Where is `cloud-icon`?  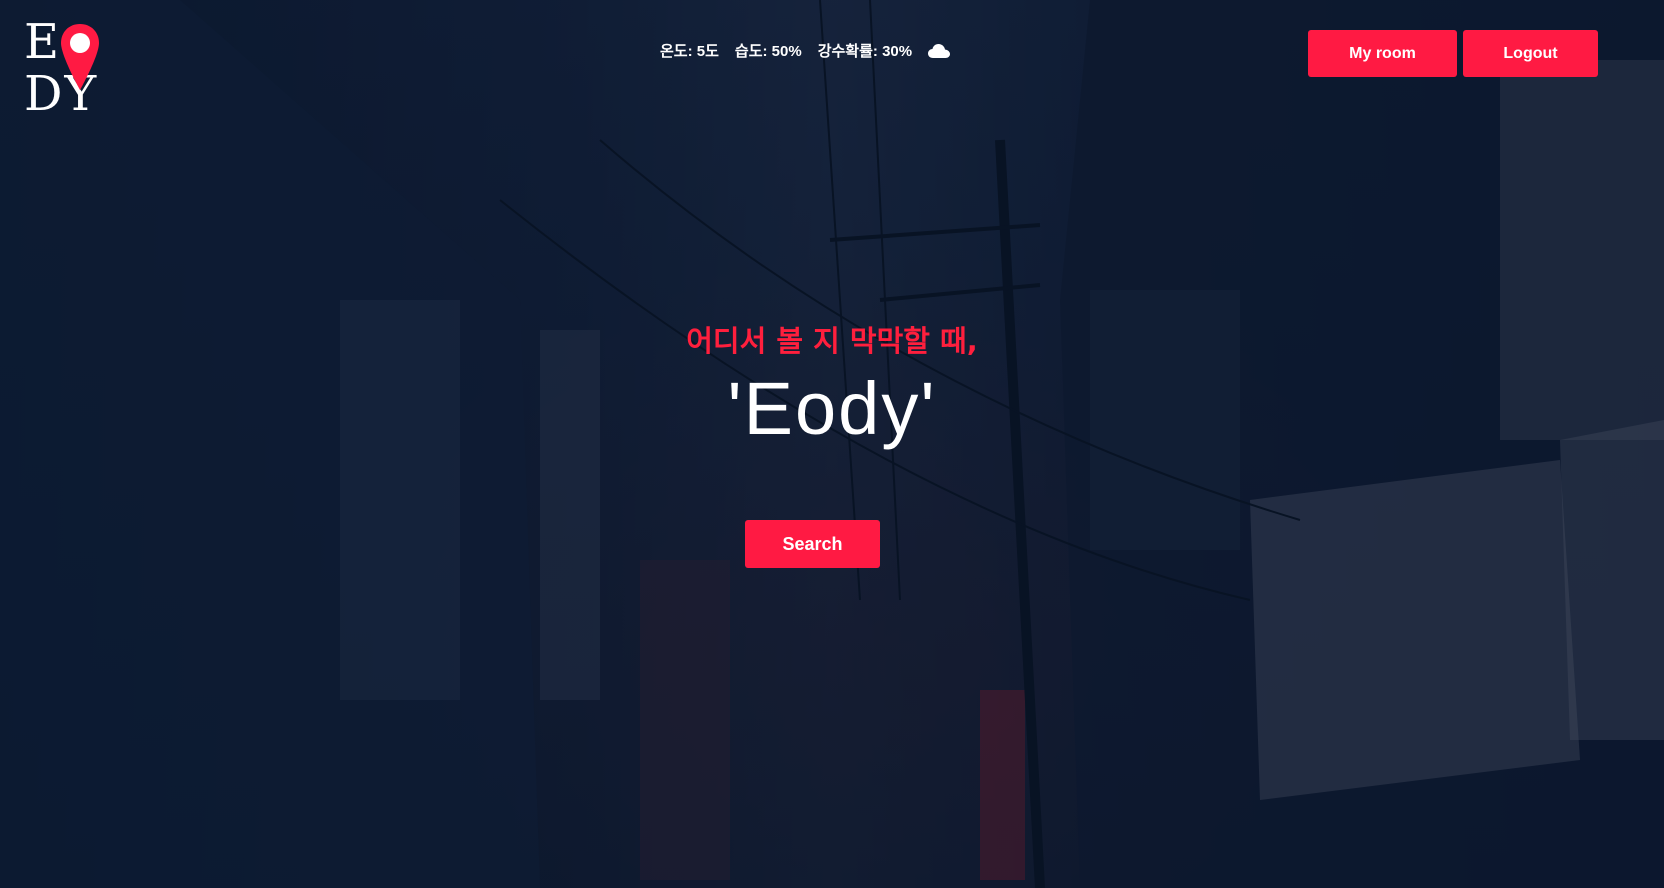
cloud-icon is located at coordinates (939, 50).